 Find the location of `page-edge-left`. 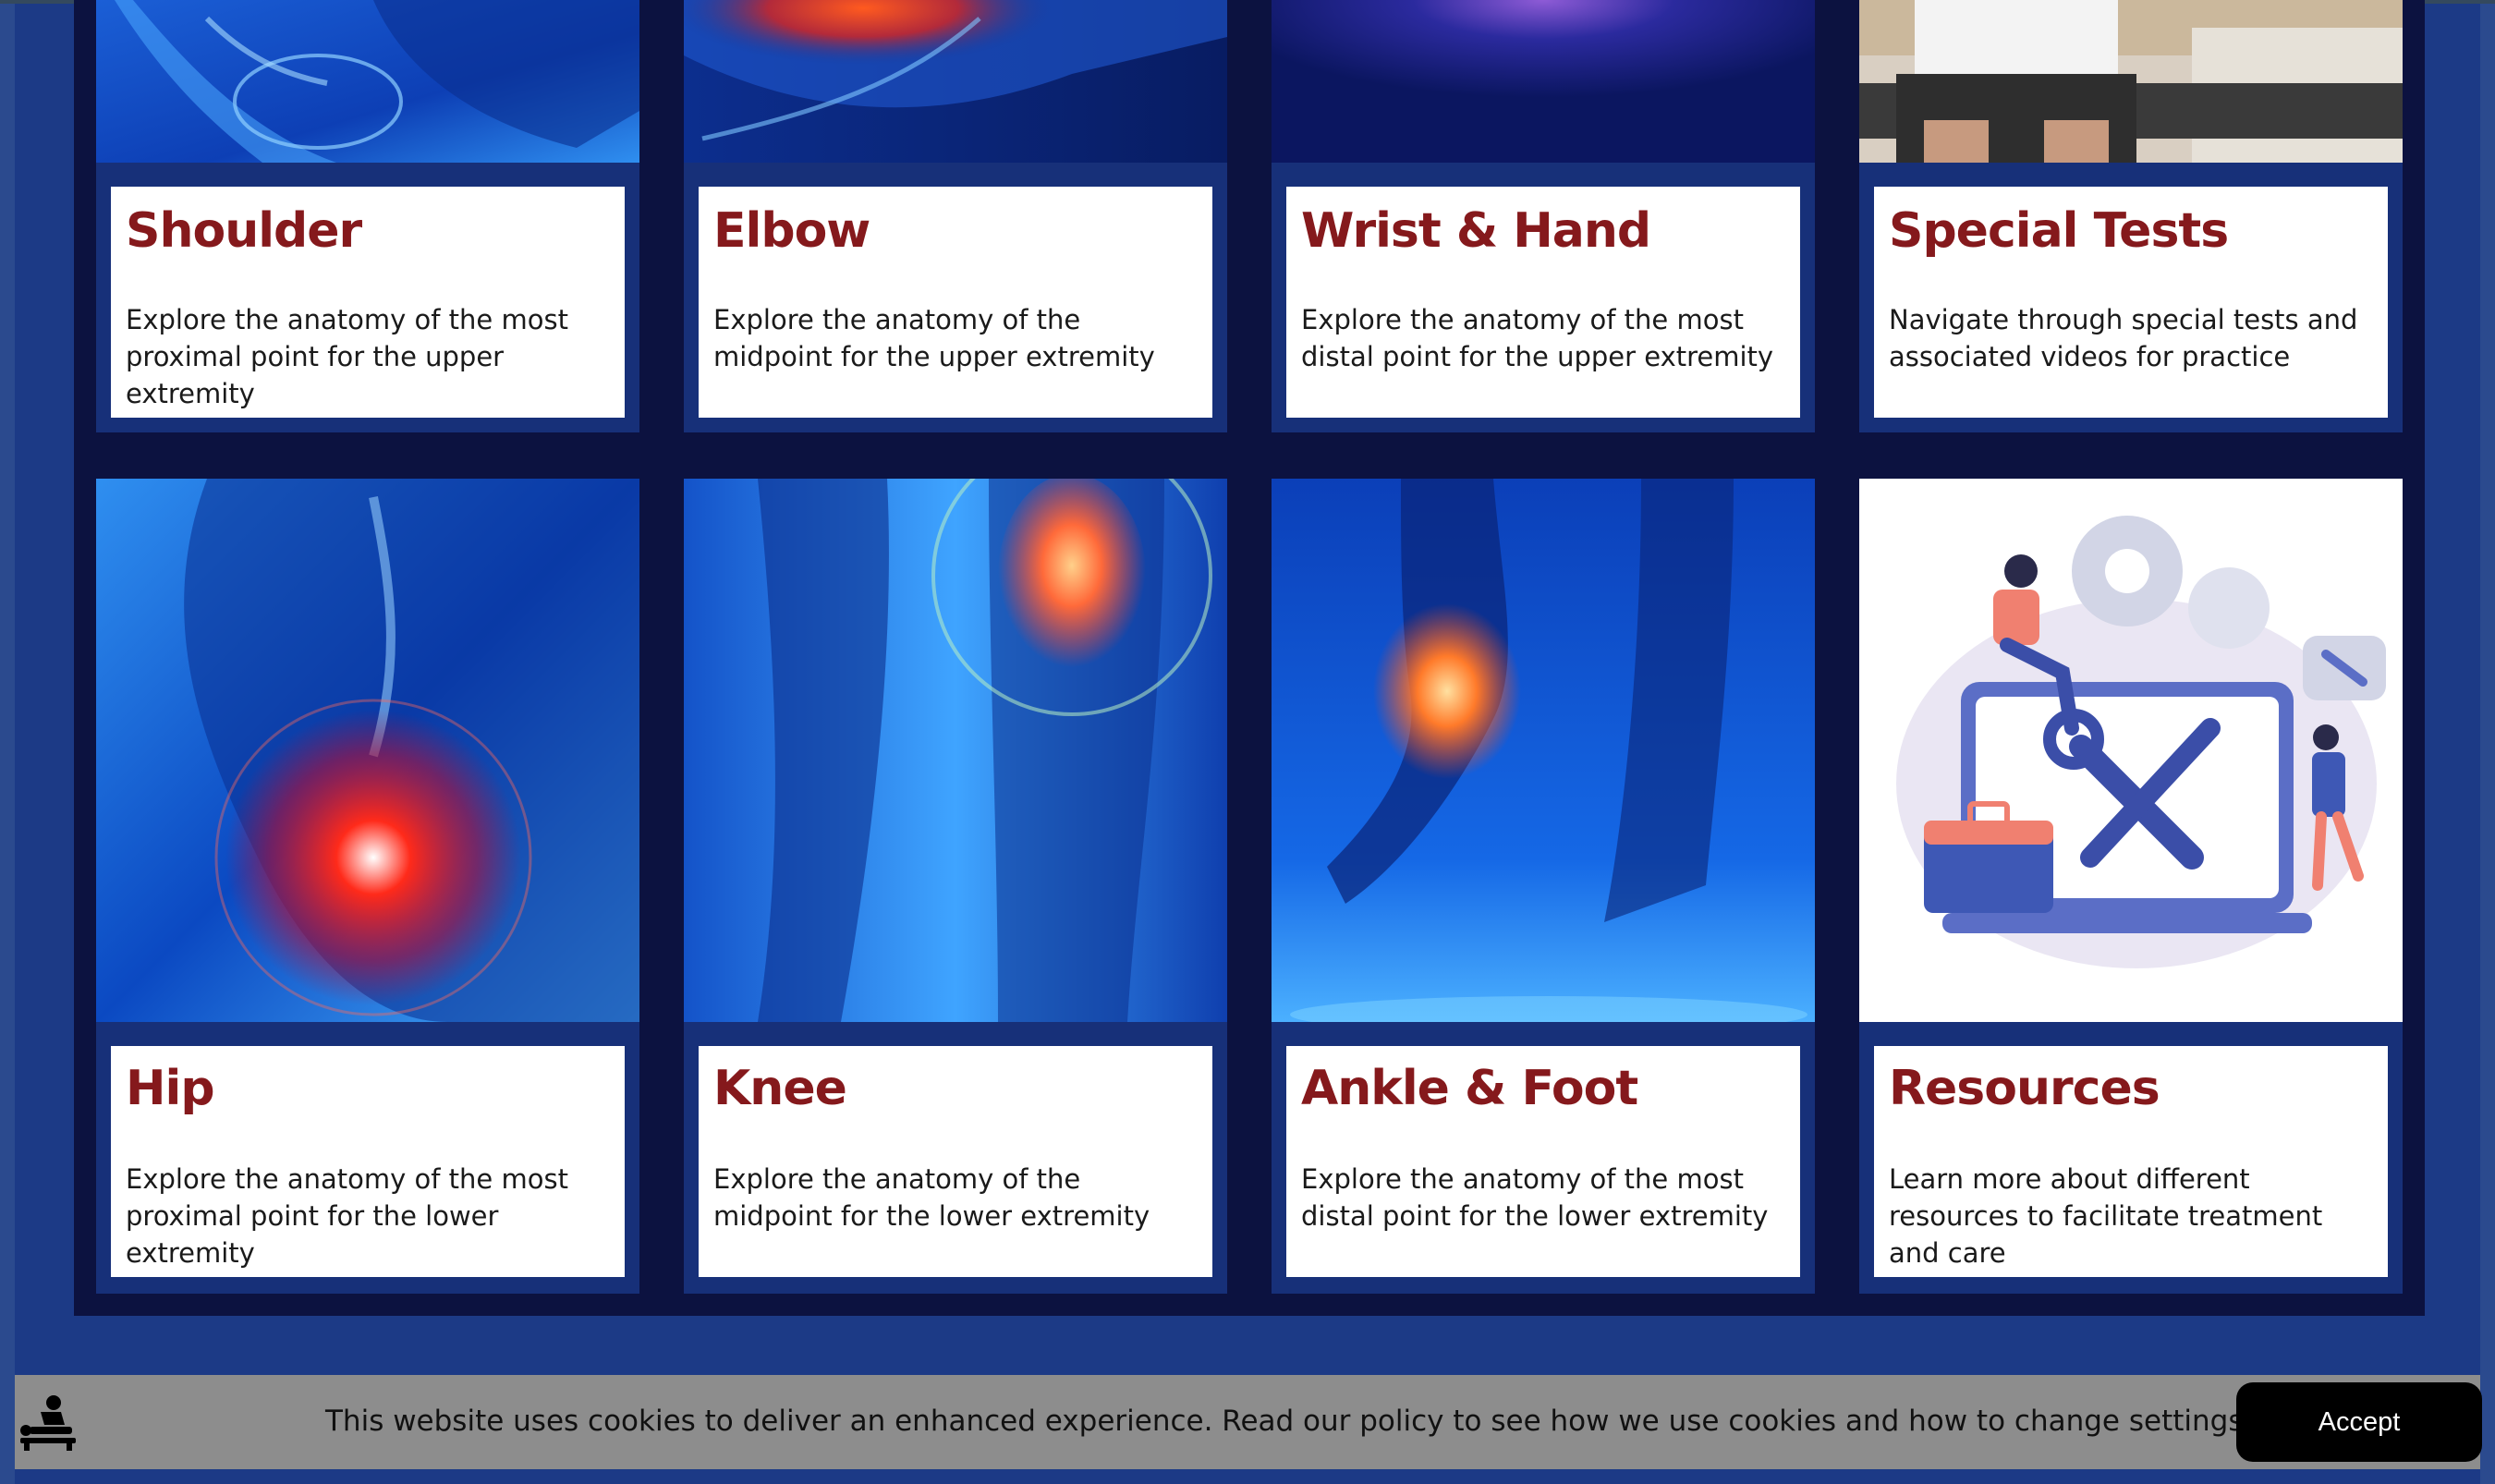

page-edge-left is located at coordinates (7, 742).